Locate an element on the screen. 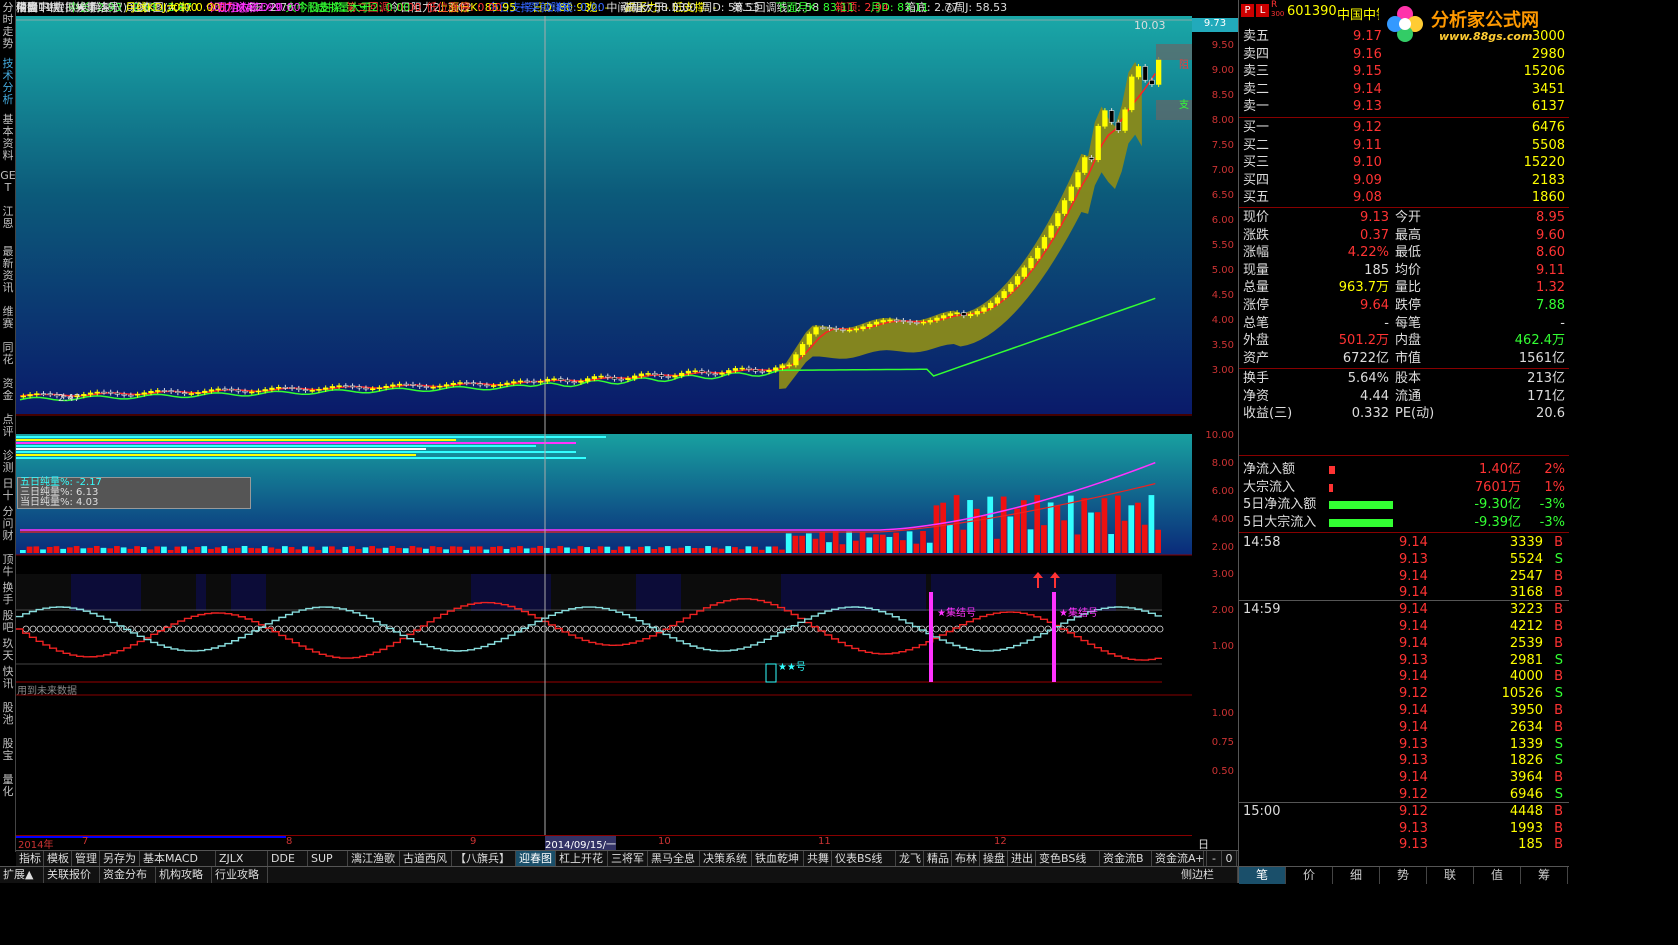 Image resolution: width=1678 pixels, height=945 pixels. order-price: 9.14 is located at coordinates (1367, 89).